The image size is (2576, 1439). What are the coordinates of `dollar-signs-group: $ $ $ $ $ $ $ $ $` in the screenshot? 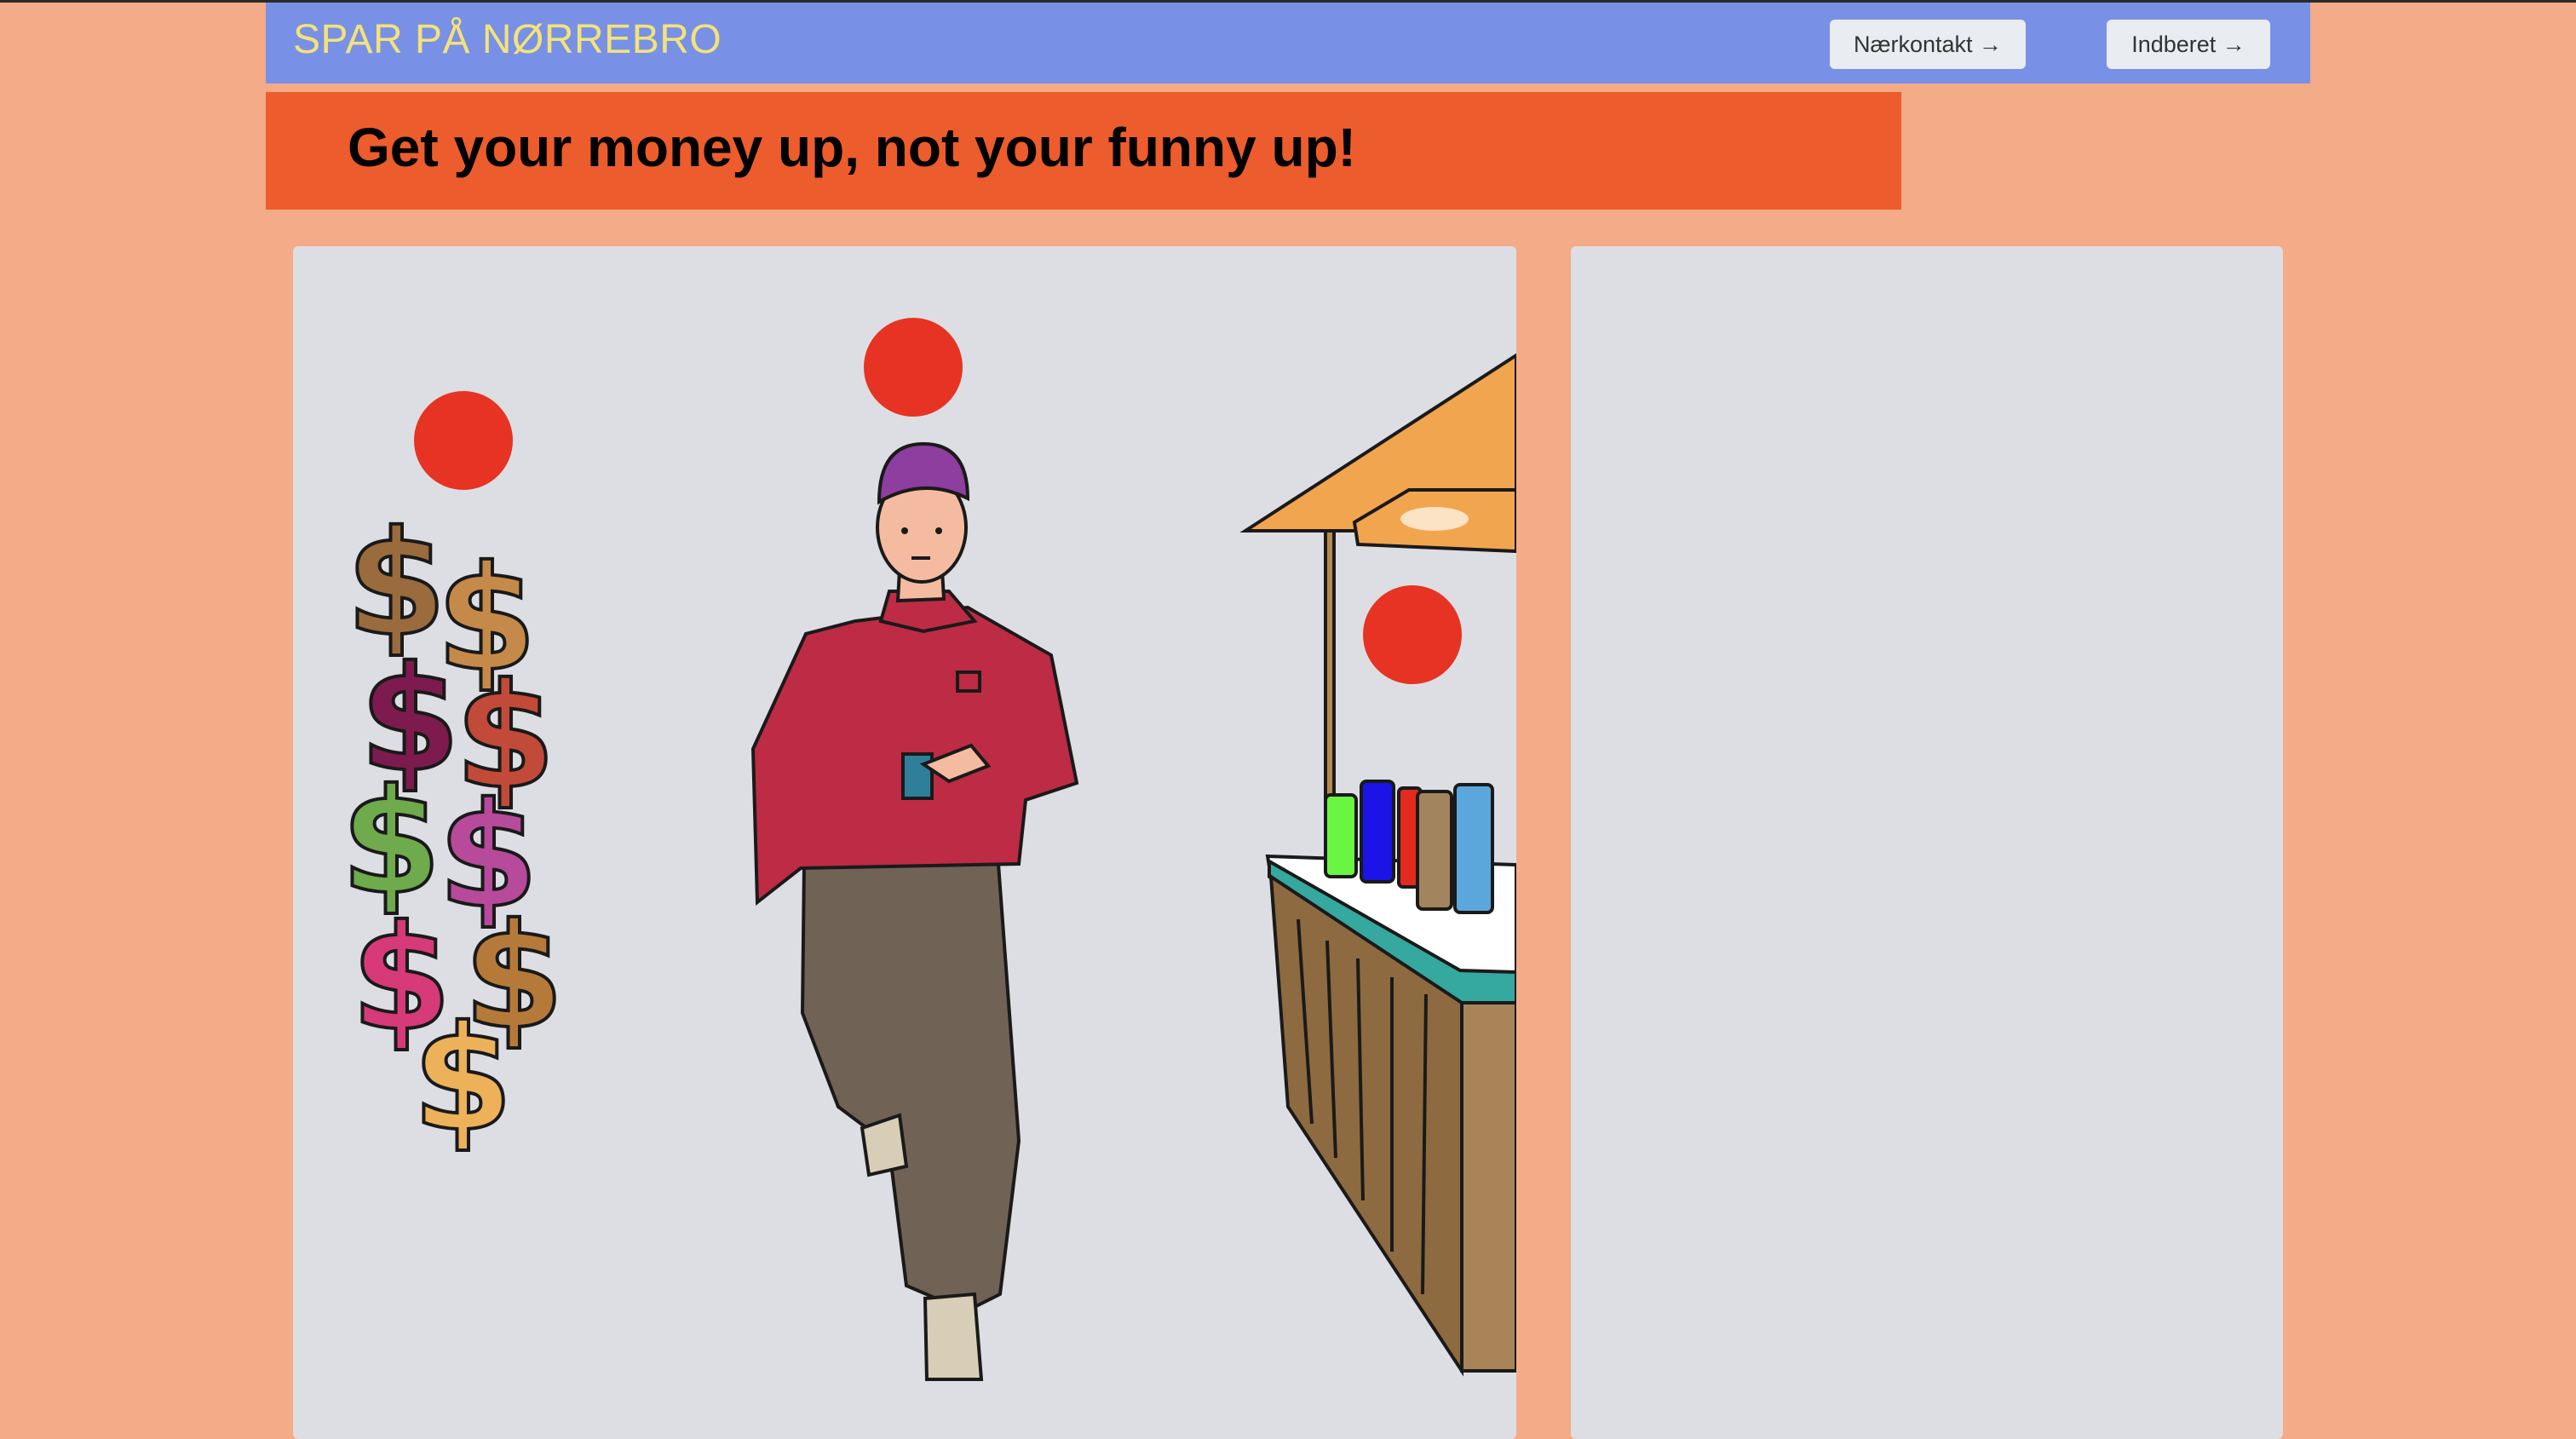 It's located at (453, 832).